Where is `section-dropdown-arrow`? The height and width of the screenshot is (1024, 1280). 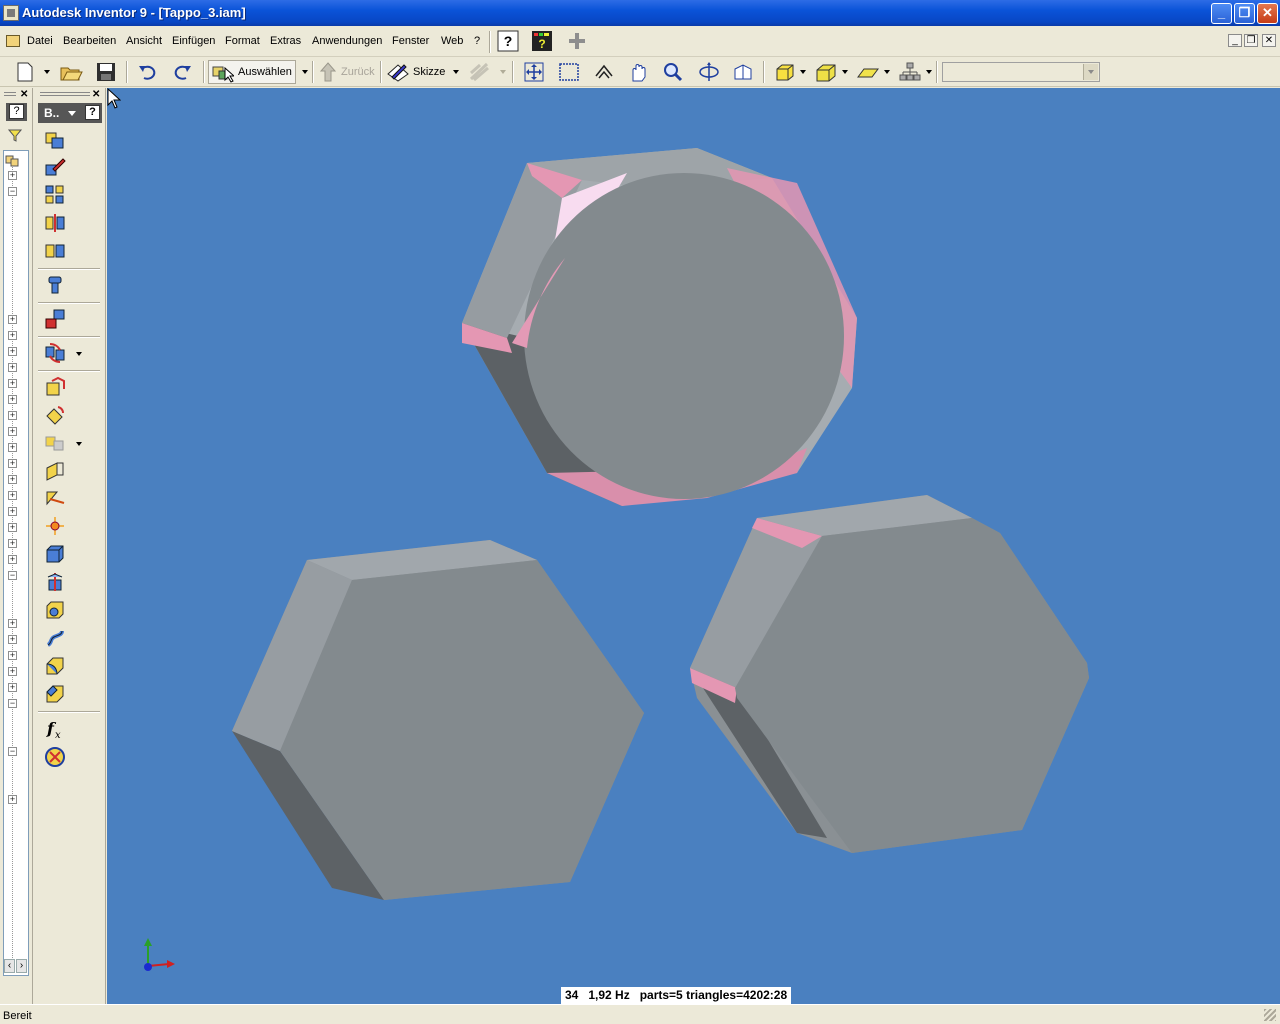 section-dropdown-arrow is located at coordinates (79, 444).